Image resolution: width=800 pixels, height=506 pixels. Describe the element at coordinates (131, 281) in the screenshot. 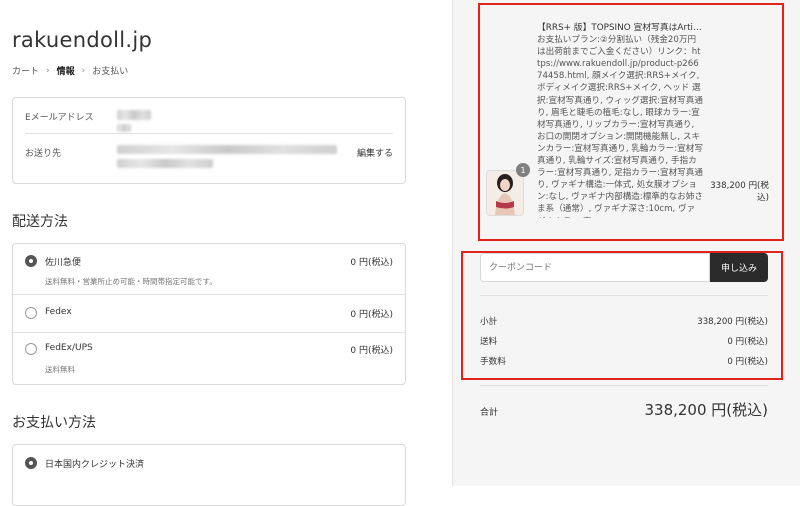

I see `shipping-option-note: 送料無料・営業所止め可能・時間帯指定可能です。` at that location.